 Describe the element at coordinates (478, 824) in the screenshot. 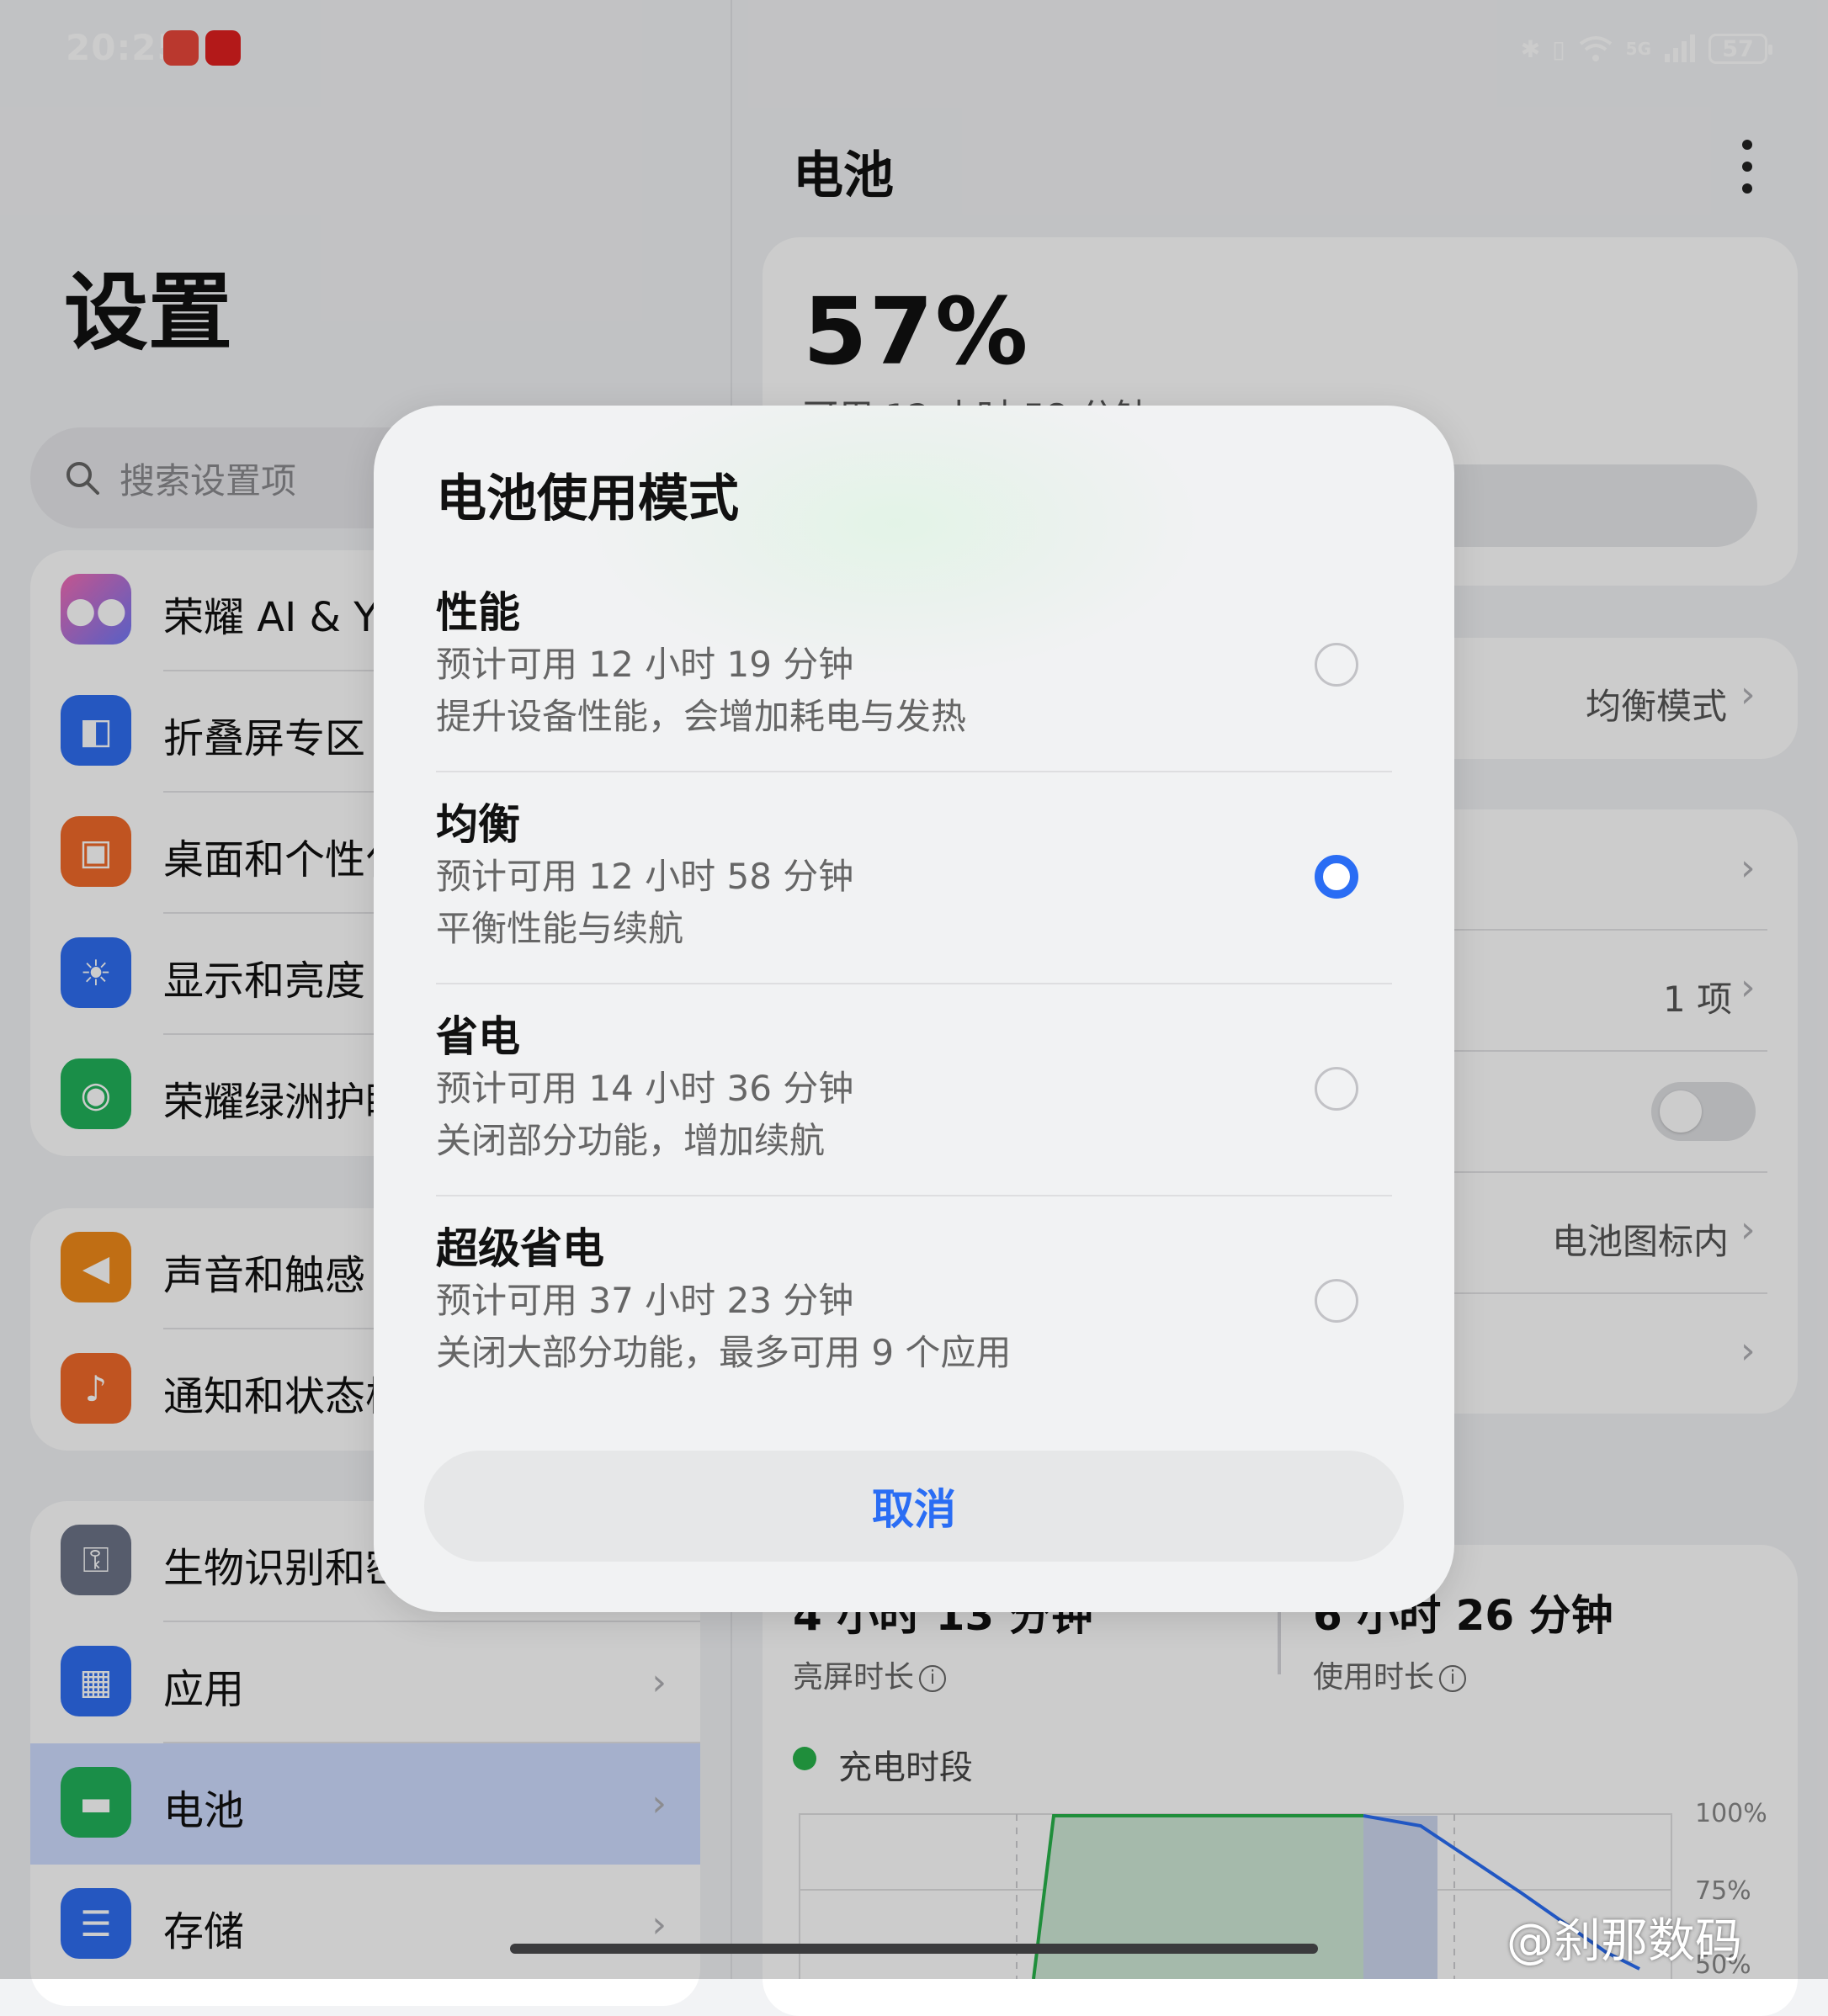

I see `mode-name: 均衡` at that location.